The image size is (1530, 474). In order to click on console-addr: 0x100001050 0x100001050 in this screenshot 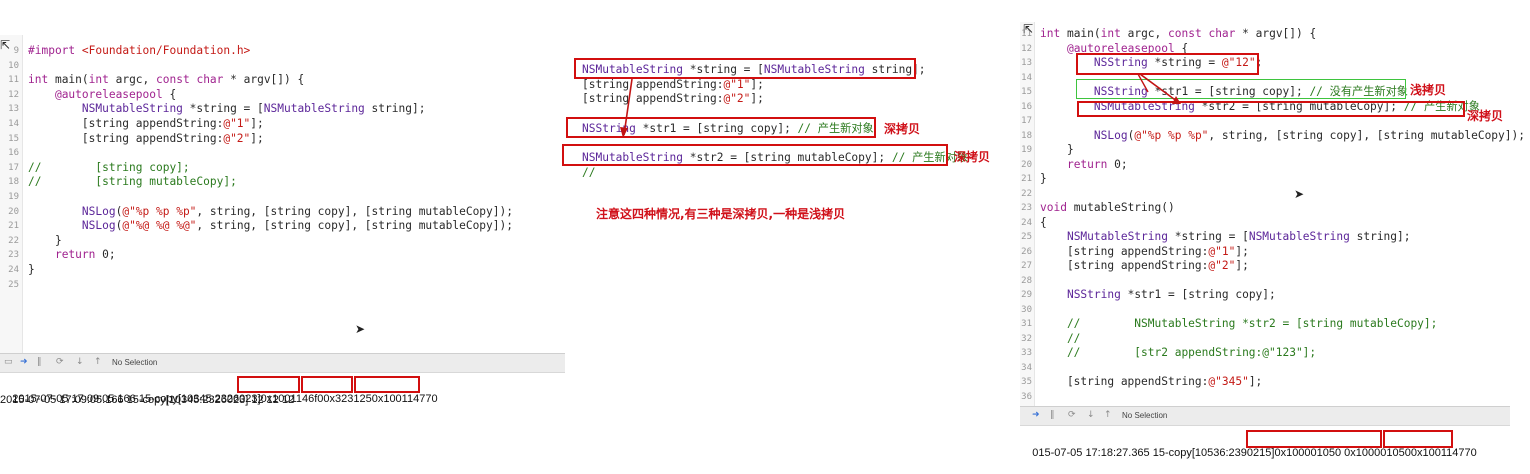, I will do `click(1342, 453)`.